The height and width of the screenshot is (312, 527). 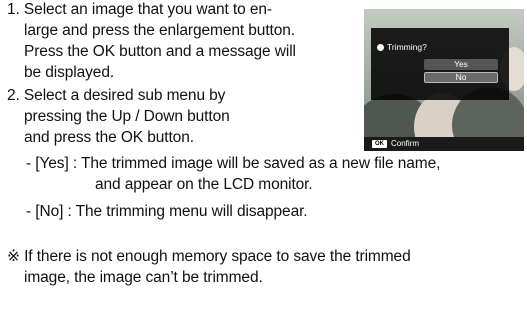 I want to click on step-2-line-1: 2. Select a desired sub menu by, so click(x=116, y=95).